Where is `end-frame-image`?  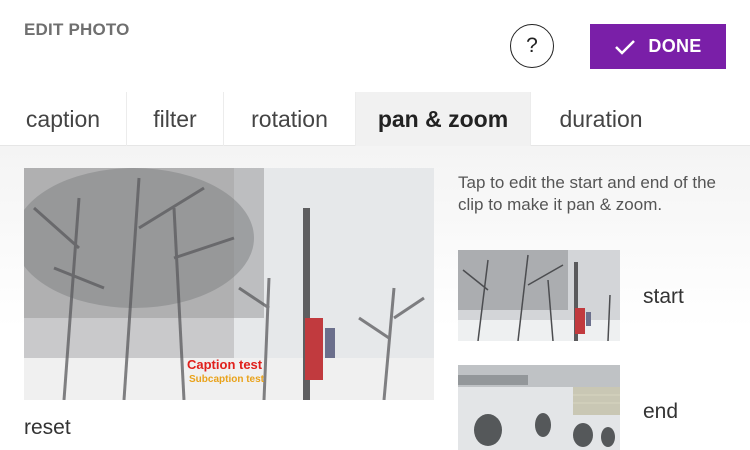 end-frame-image is located at coordinates (539, 407).